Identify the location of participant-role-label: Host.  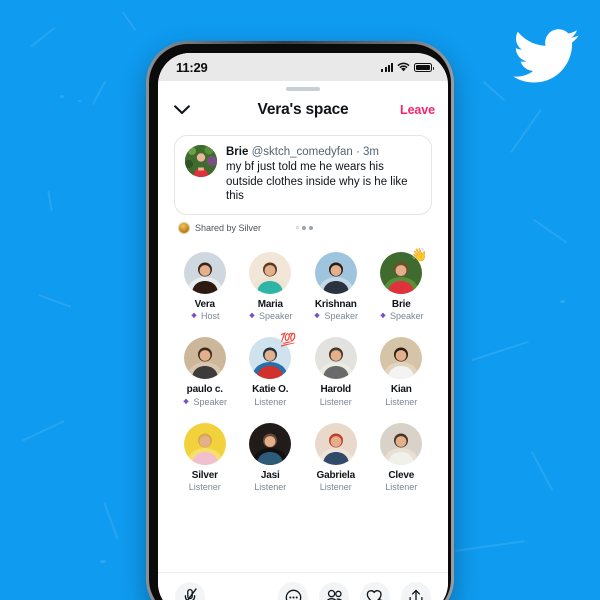
(210, 316).